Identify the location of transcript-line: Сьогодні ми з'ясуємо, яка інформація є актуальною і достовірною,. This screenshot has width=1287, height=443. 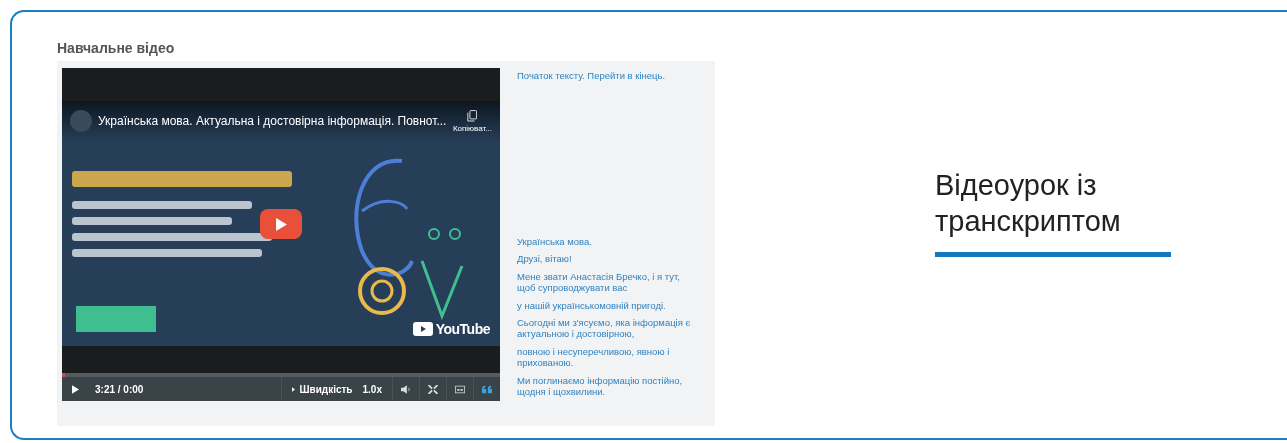
(606, 328).